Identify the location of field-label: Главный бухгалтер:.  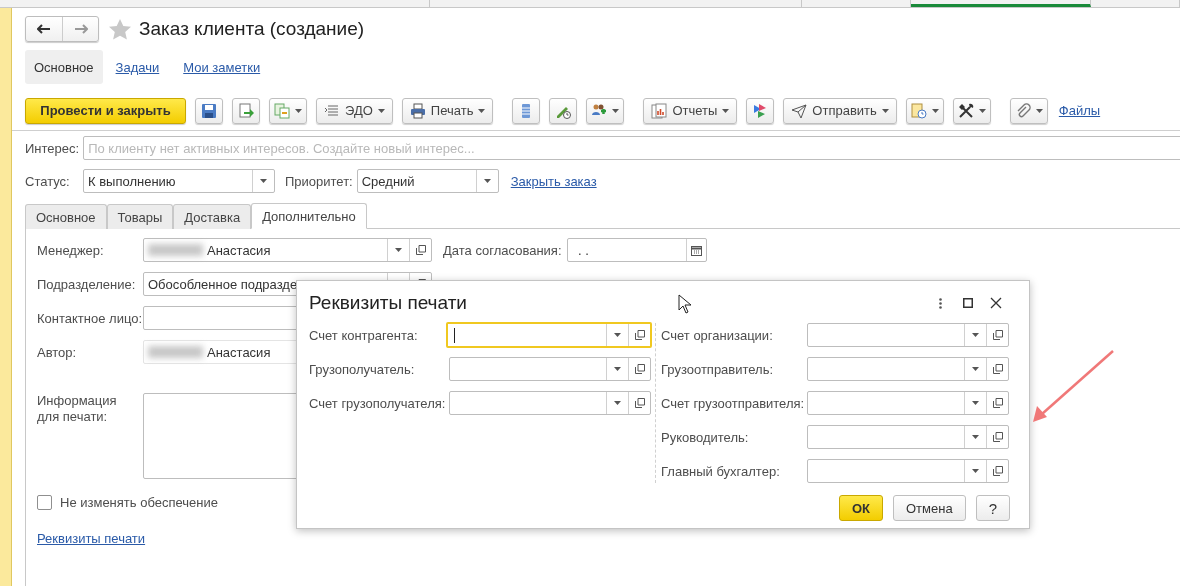
(721, 471).